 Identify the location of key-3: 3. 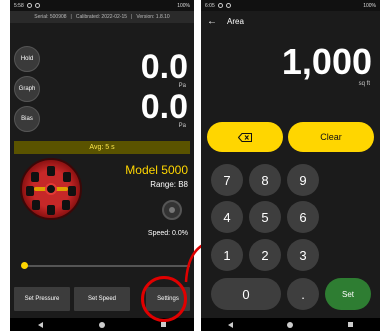
(303, 255).